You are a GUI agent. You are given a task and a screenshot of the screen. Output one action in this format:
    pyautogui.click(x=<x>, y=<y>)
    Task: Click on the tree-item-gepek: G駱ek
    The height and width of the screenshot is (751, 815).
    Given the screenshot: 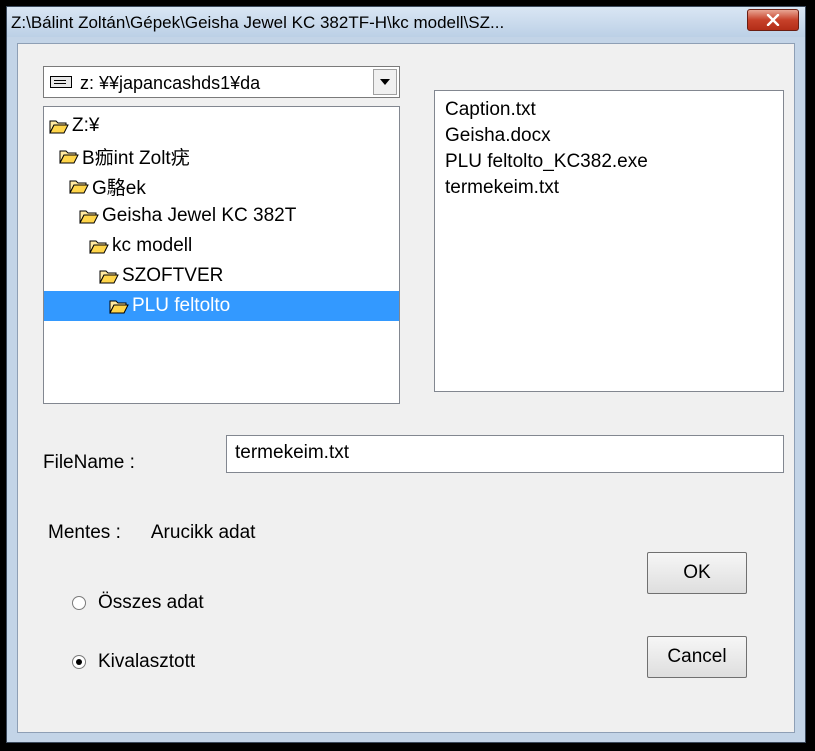 What is the action you would take?
    pyautogui.click(x=107, y=186)
    